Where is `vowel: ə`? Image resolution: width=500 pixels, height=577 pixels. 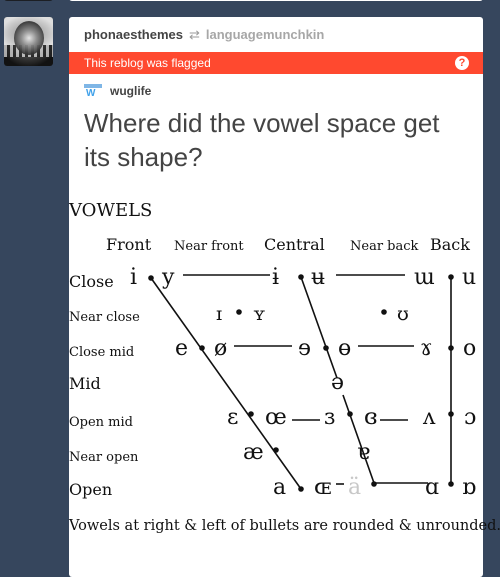
vowel: ə is located at coordinates (337, 382).